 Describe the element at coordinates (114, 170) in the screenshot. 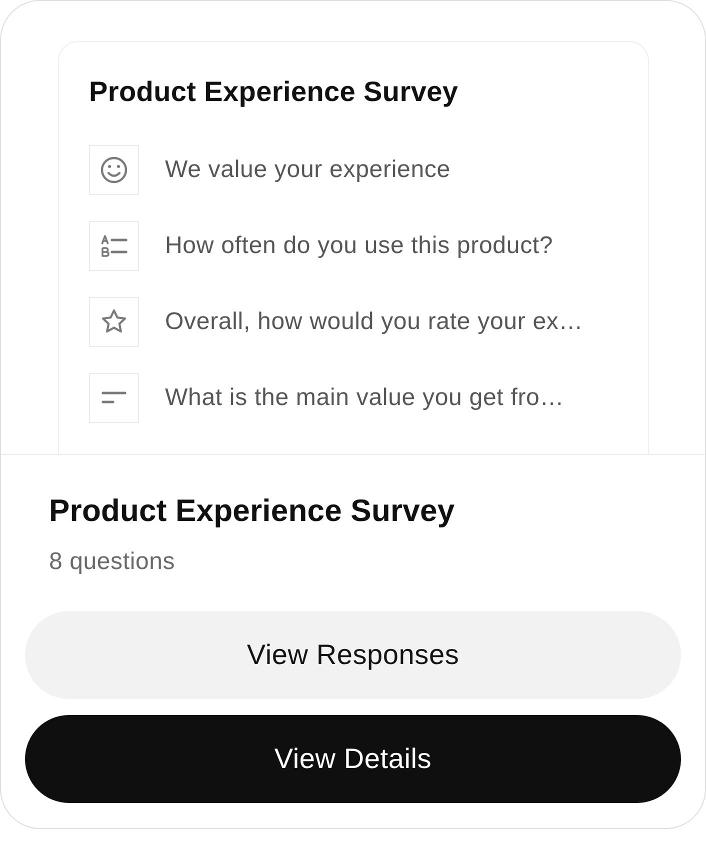

I see `smiley-icon` at that location.